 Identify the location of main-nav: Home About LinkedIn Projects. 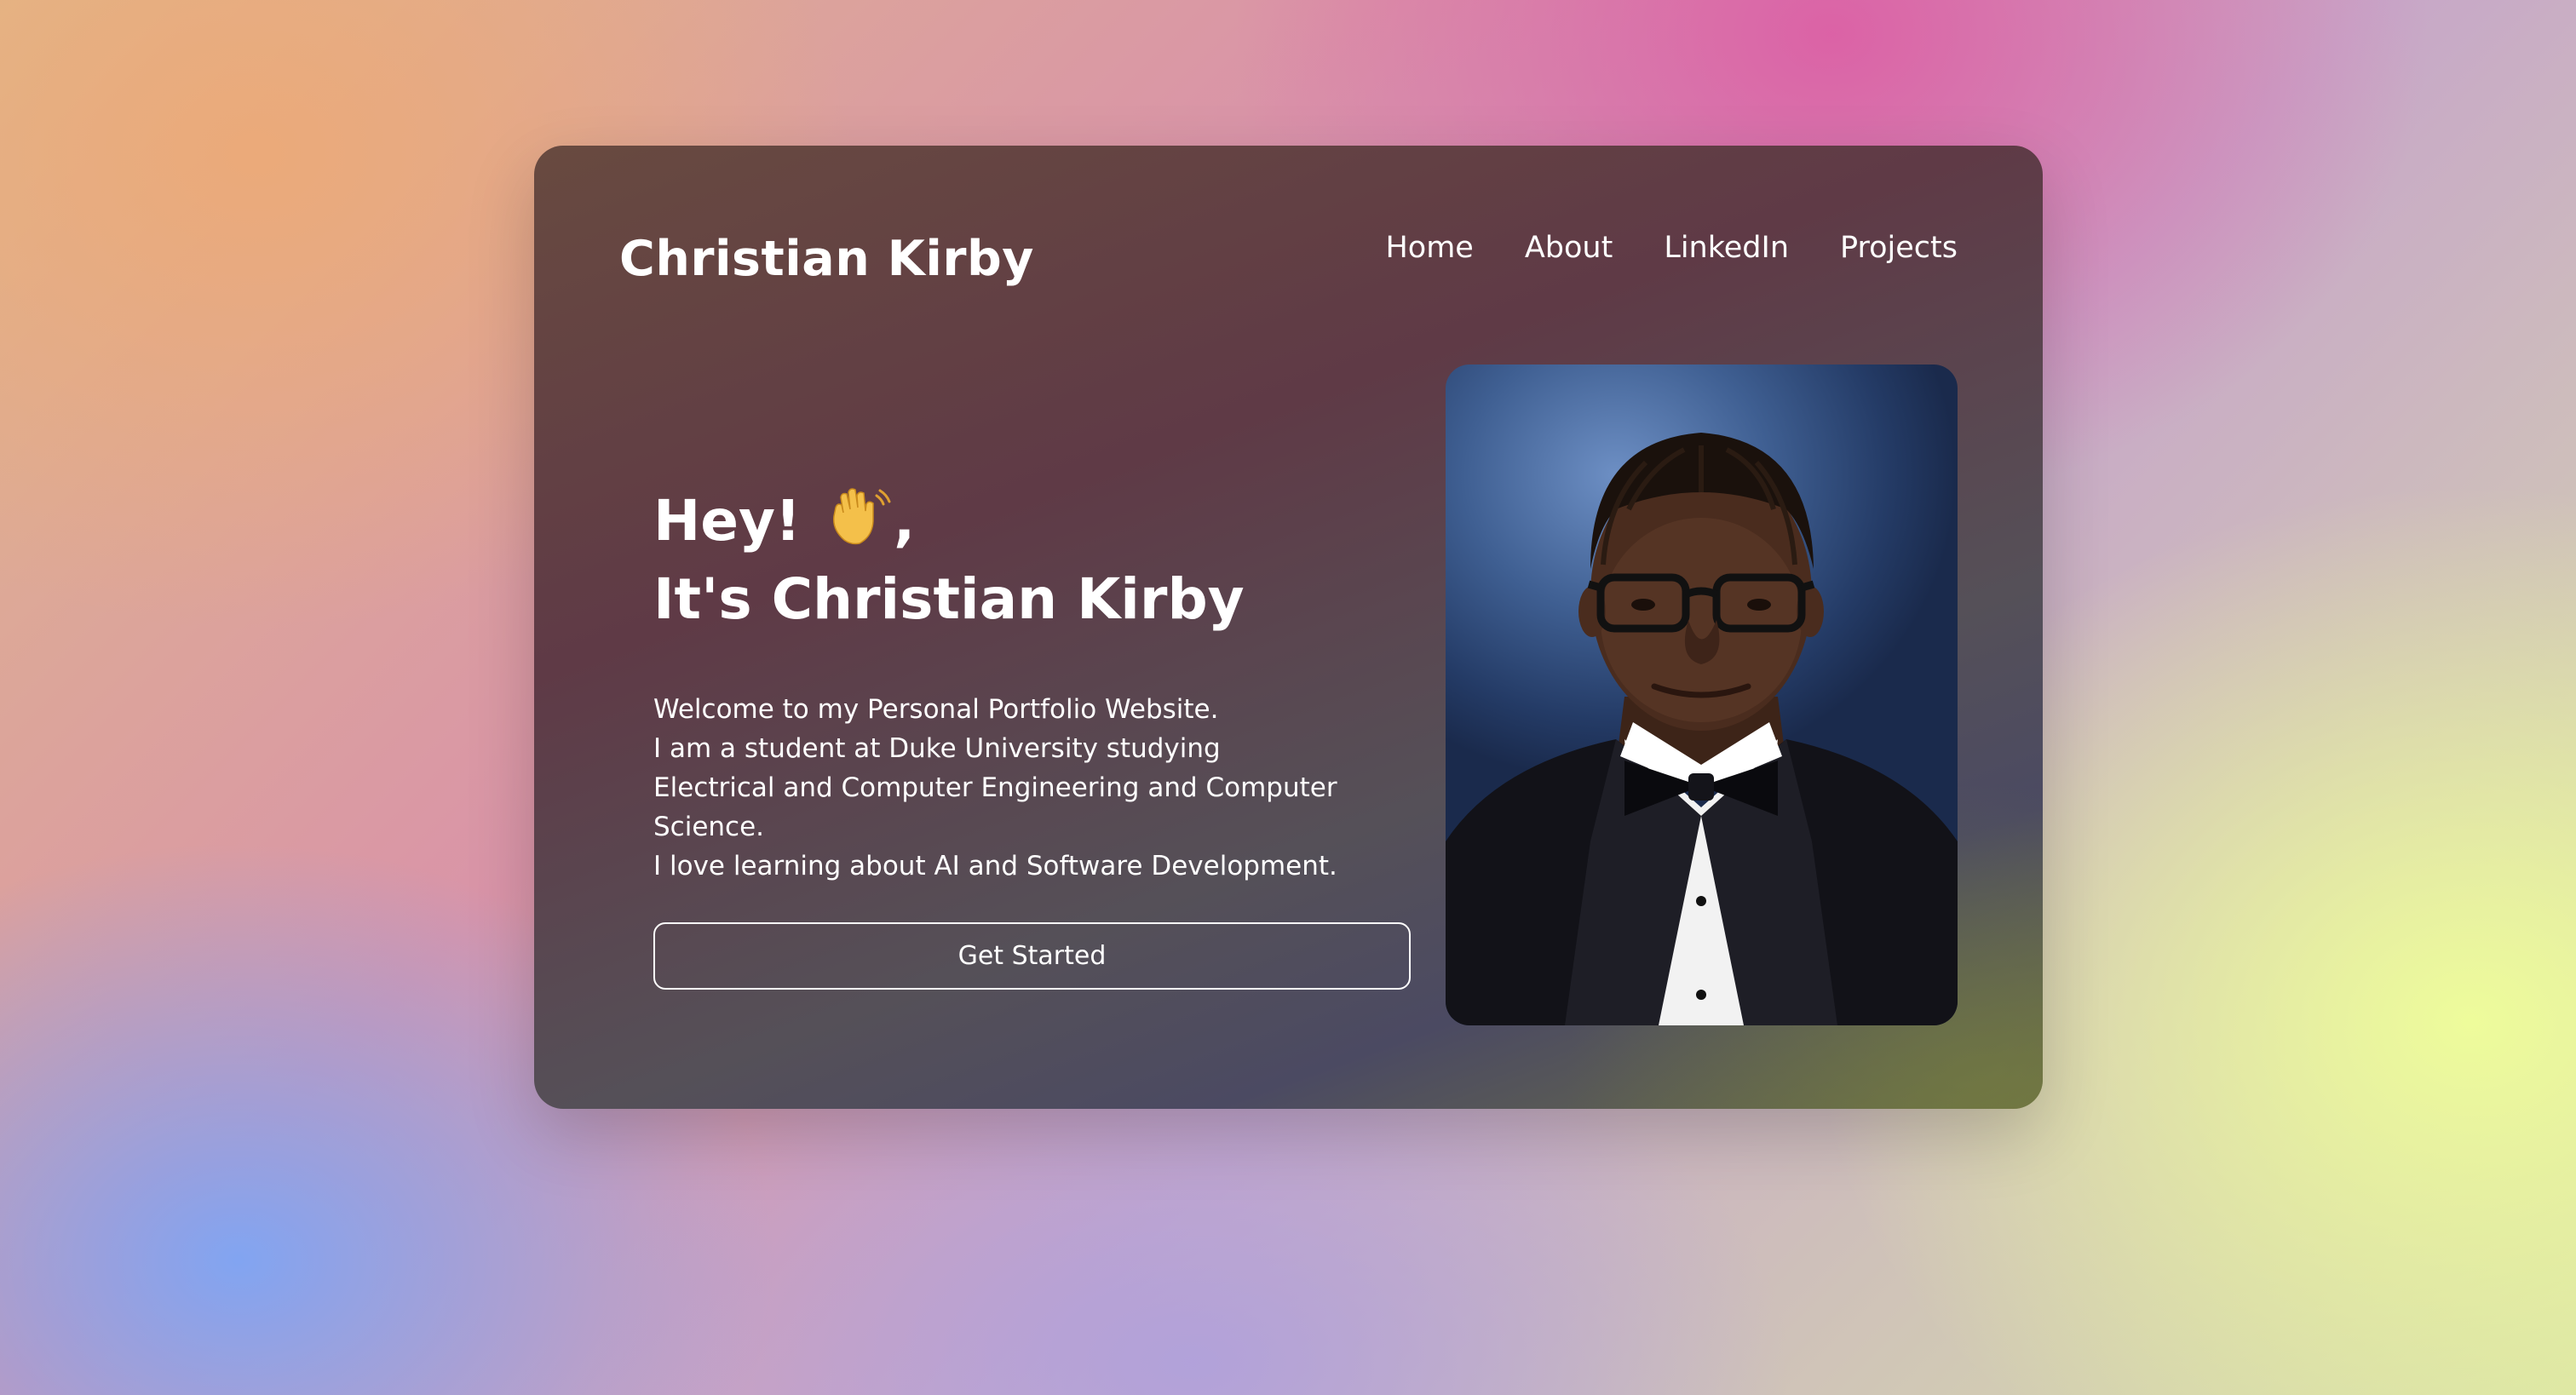
(1672, 248).